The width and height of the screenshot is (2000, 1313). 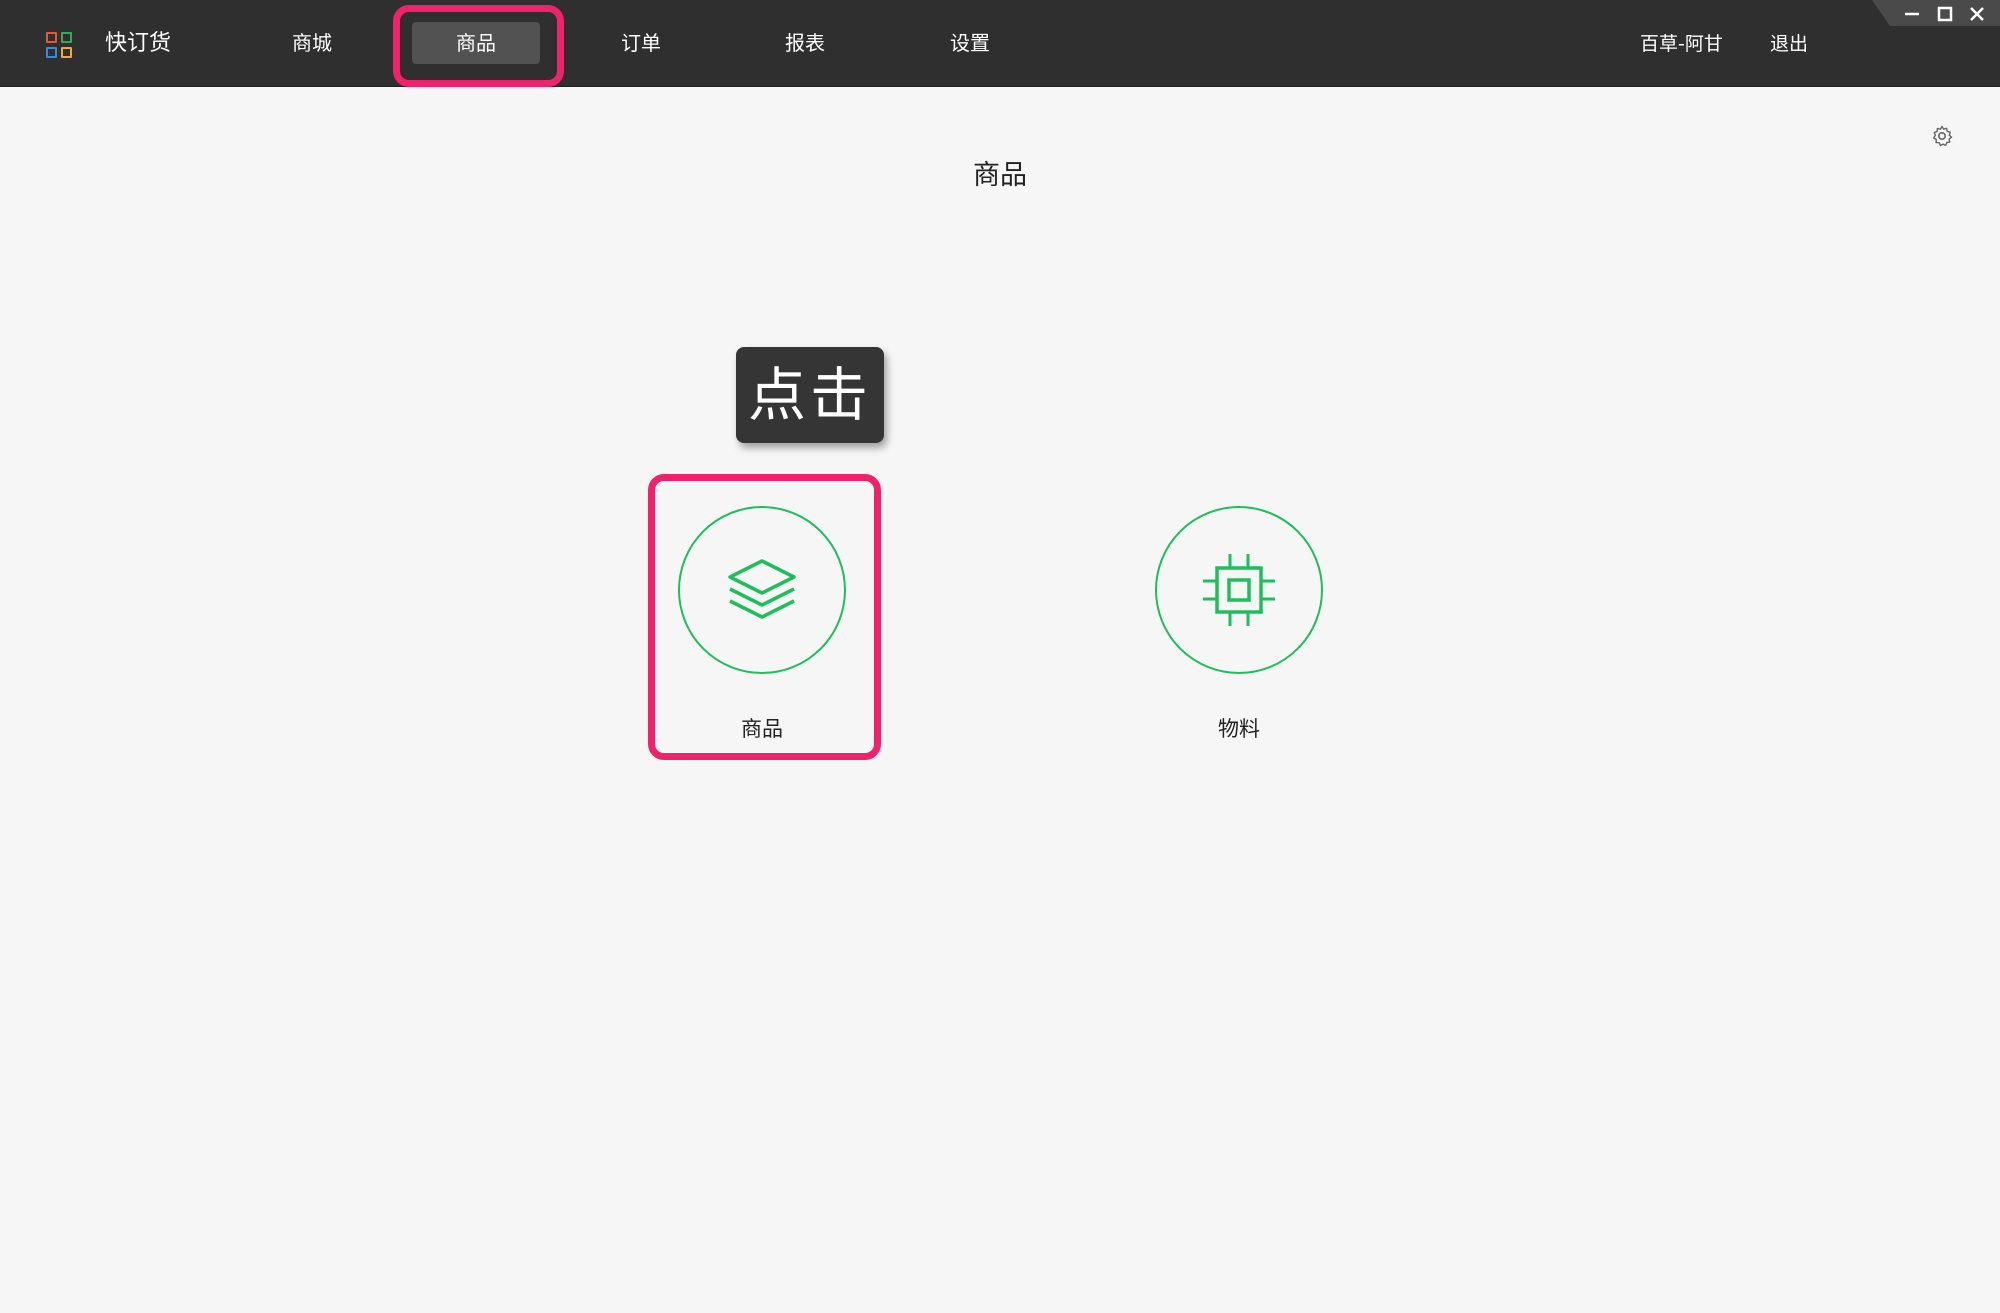 I want to click on app-name: 快订货, so click(x=138, y=43).